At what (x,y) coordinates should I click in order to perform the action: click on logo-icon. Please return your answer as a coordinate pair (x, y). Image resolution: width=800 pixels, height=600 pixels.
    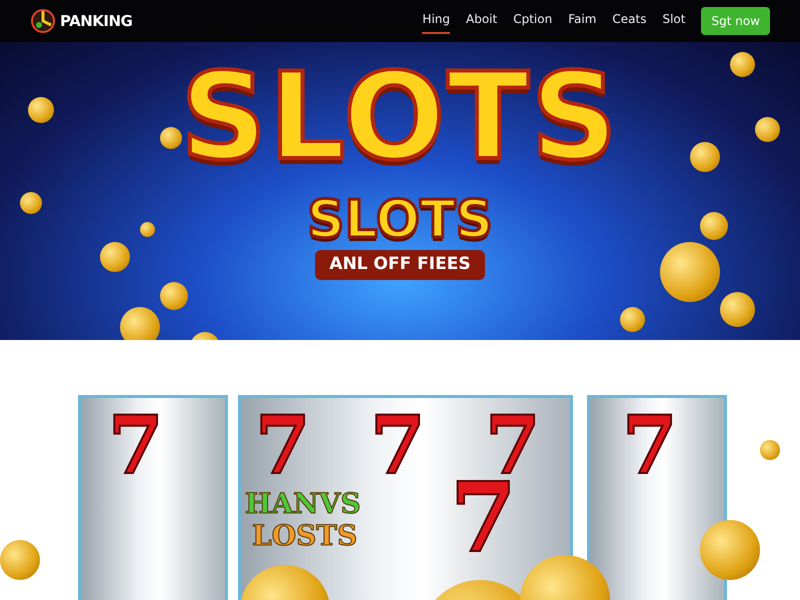
    Looking at the image, I should click on (43, 21).